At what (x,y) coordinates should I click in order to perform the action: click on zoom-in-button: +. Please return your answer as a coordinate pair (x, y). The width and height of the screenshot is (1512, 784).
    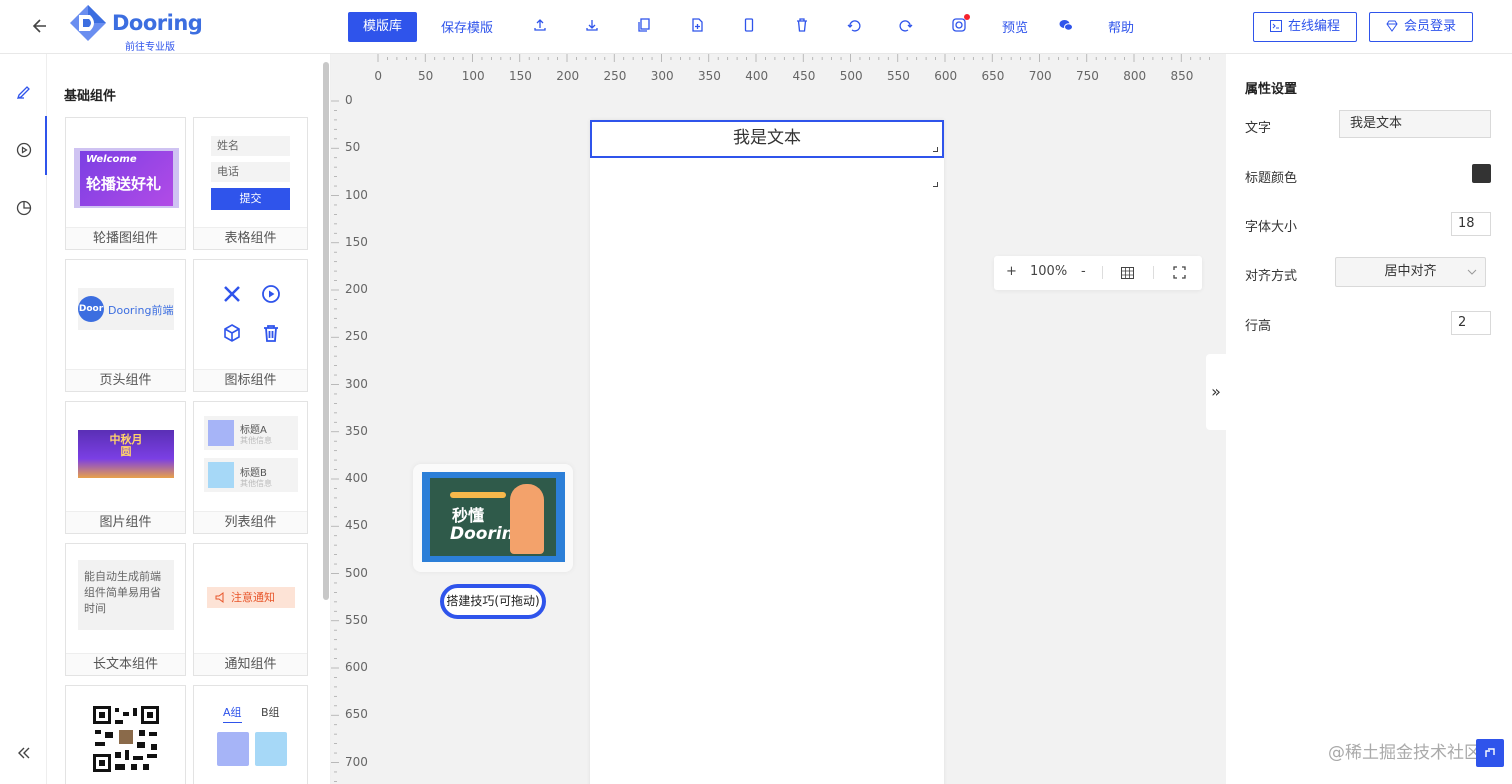
    Looking at the image, I should click on (1011, 271).